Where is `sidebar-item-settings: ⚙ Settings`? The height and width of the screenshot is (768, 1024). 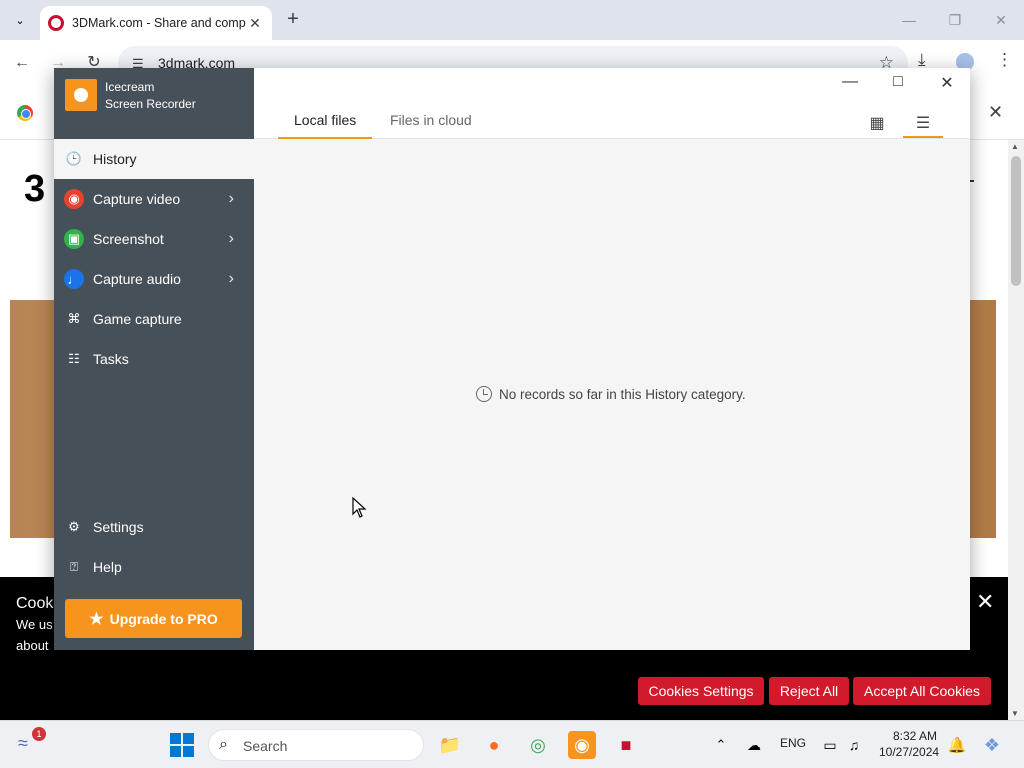
sidebar-item-settings: ⚙ Settings is located at coordinates (154, 527).